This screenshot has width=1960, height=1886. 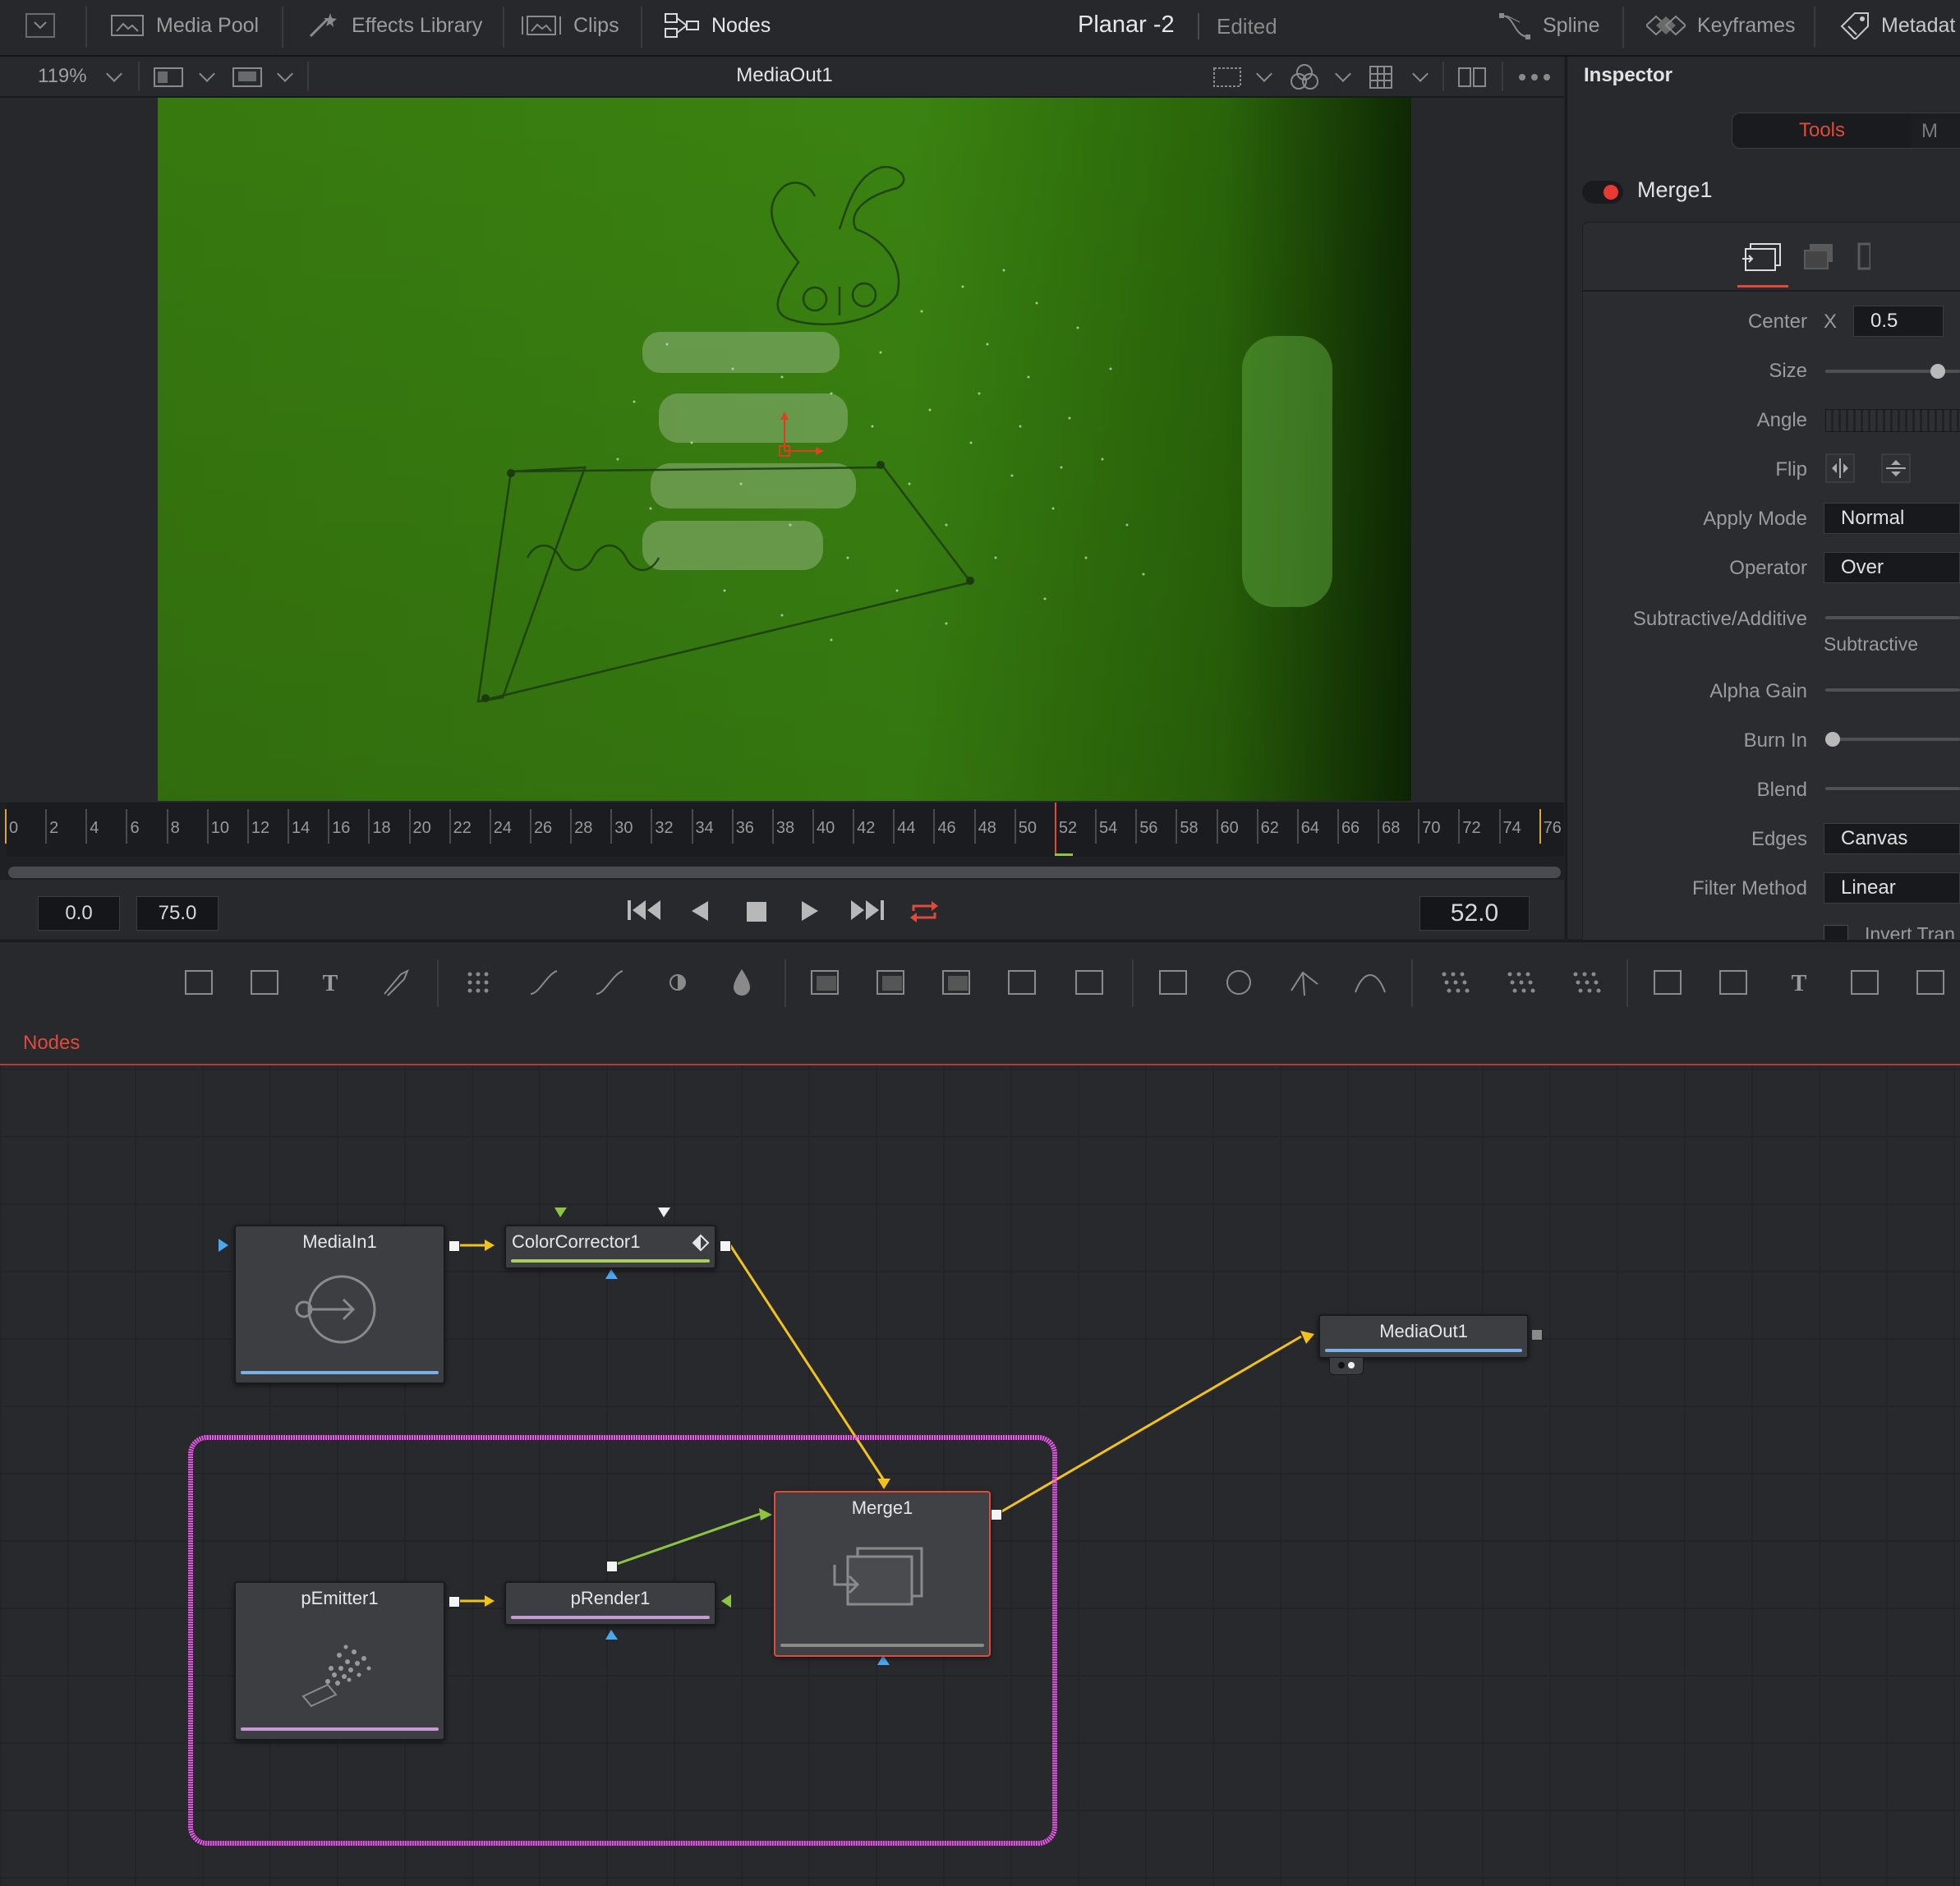 I want to click on alpha-gain-slider, so click(x=1892, y=690).